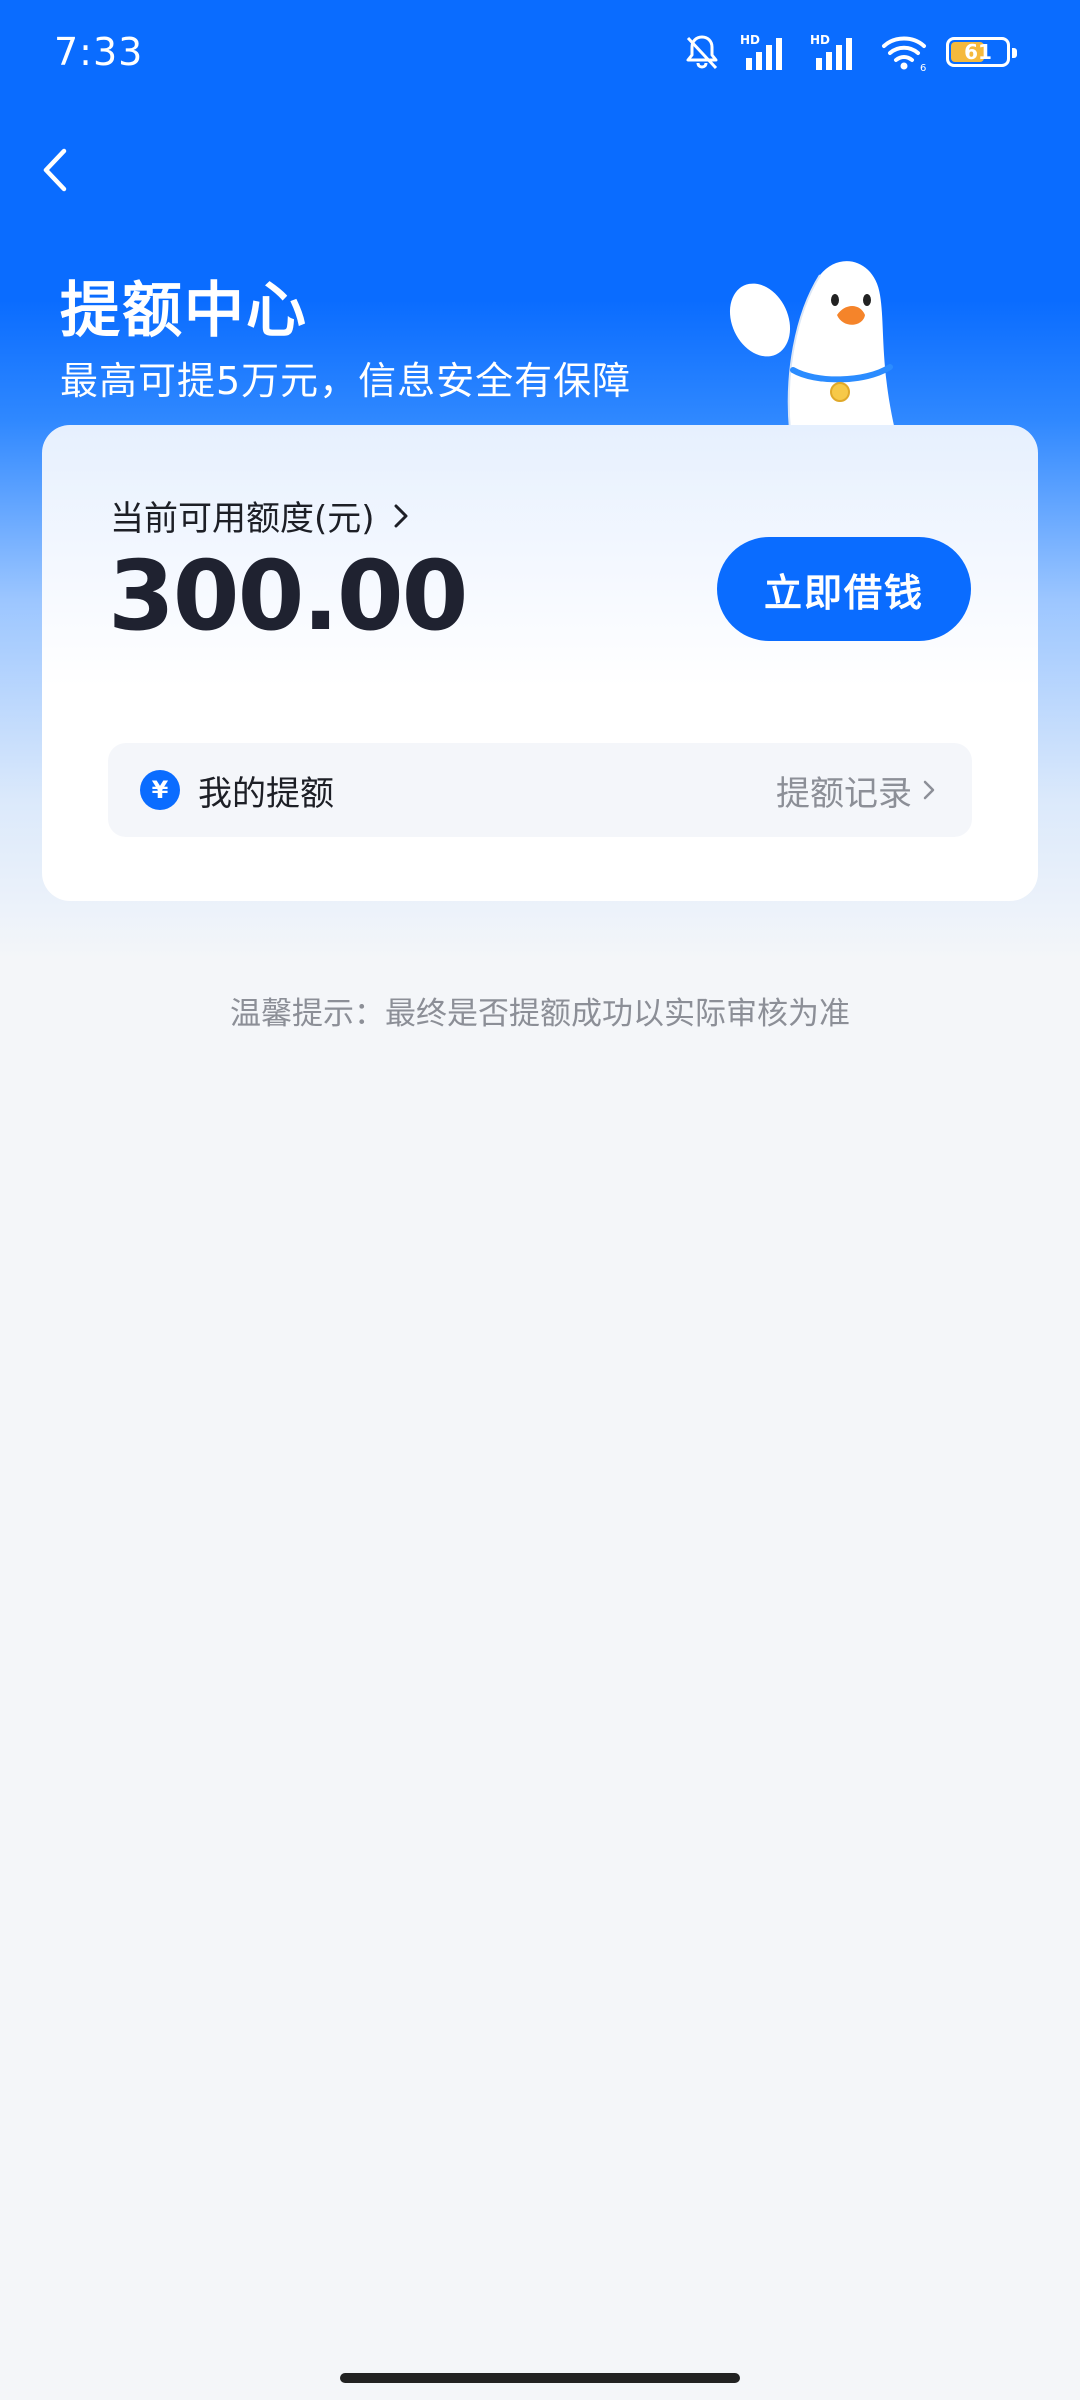  Describe the element at coordinates (266, 793) in the screenshot. I see `my-limit-label: 我的提额` at that location.